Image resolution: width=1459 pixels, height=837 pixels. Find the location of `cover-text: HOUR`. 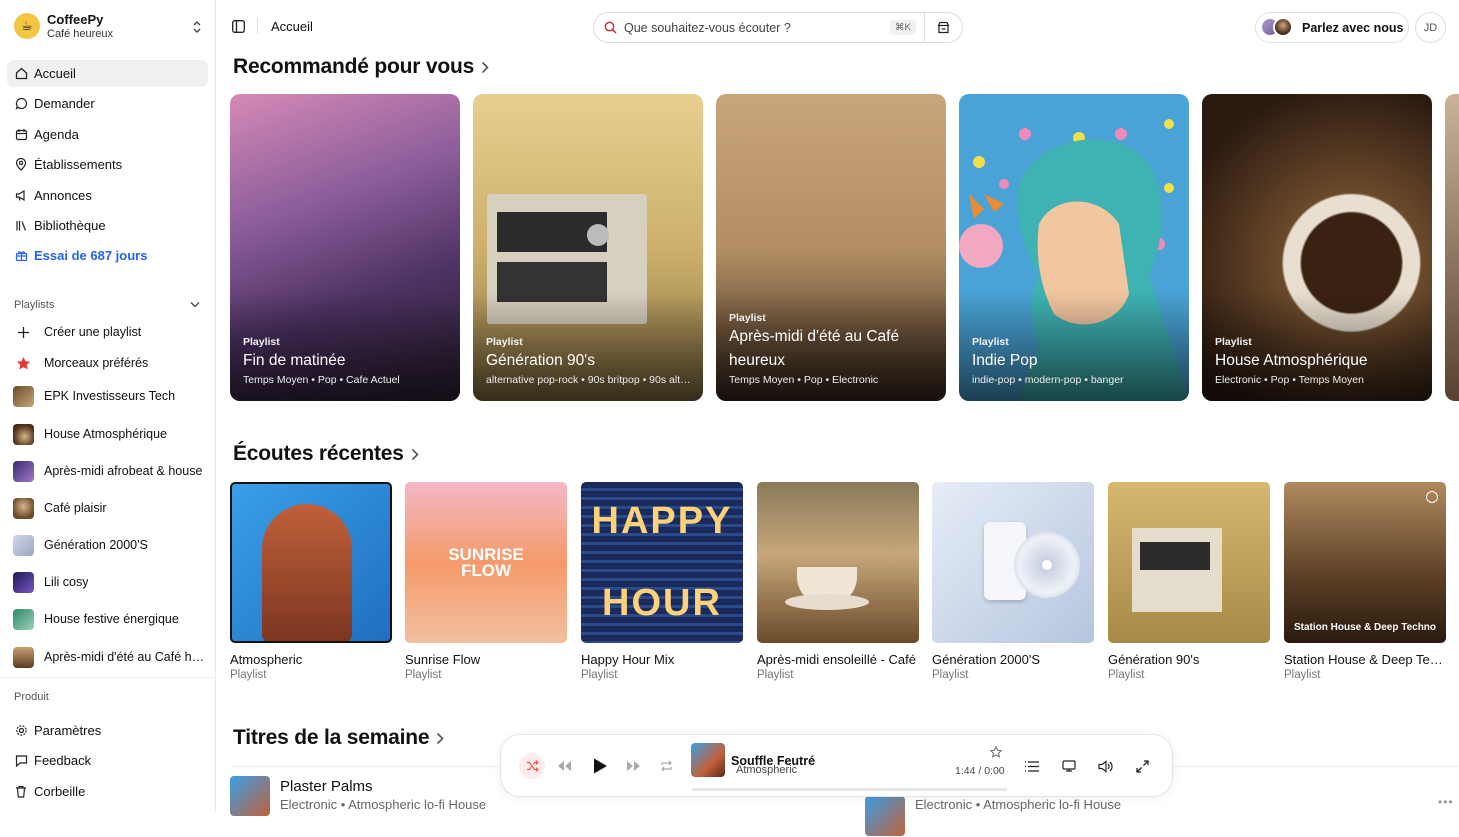

cover-text: HOUR is located at coordinates (662, 603).